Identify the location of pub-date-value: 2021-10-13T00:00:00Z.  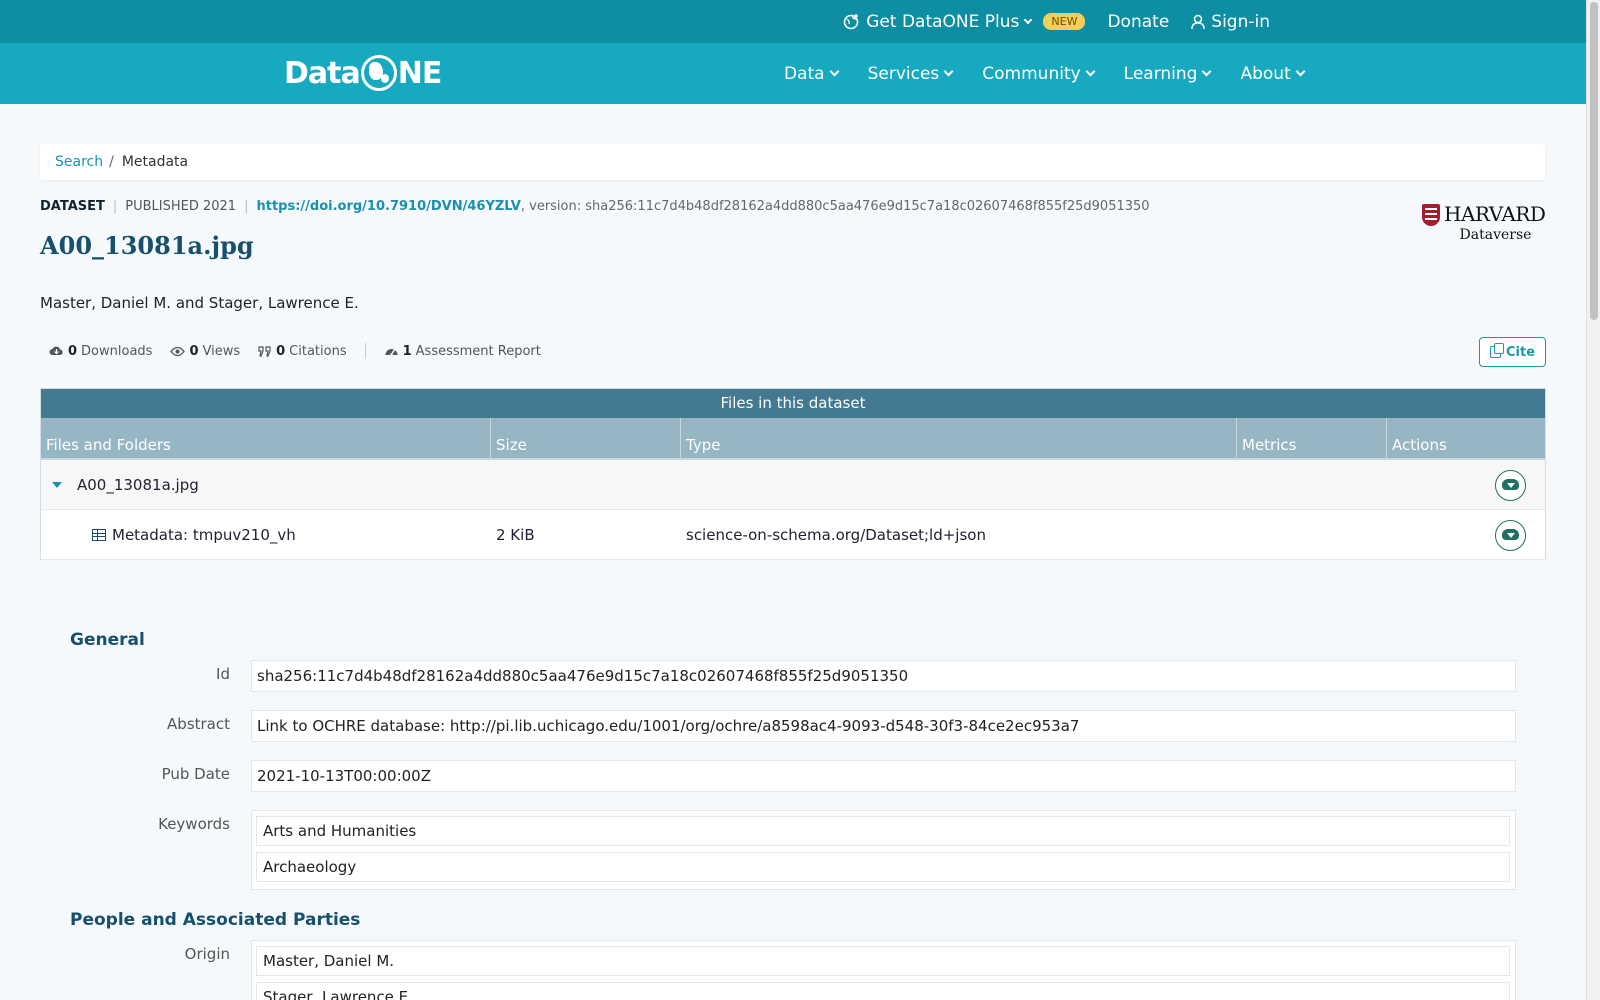
(883, 776).